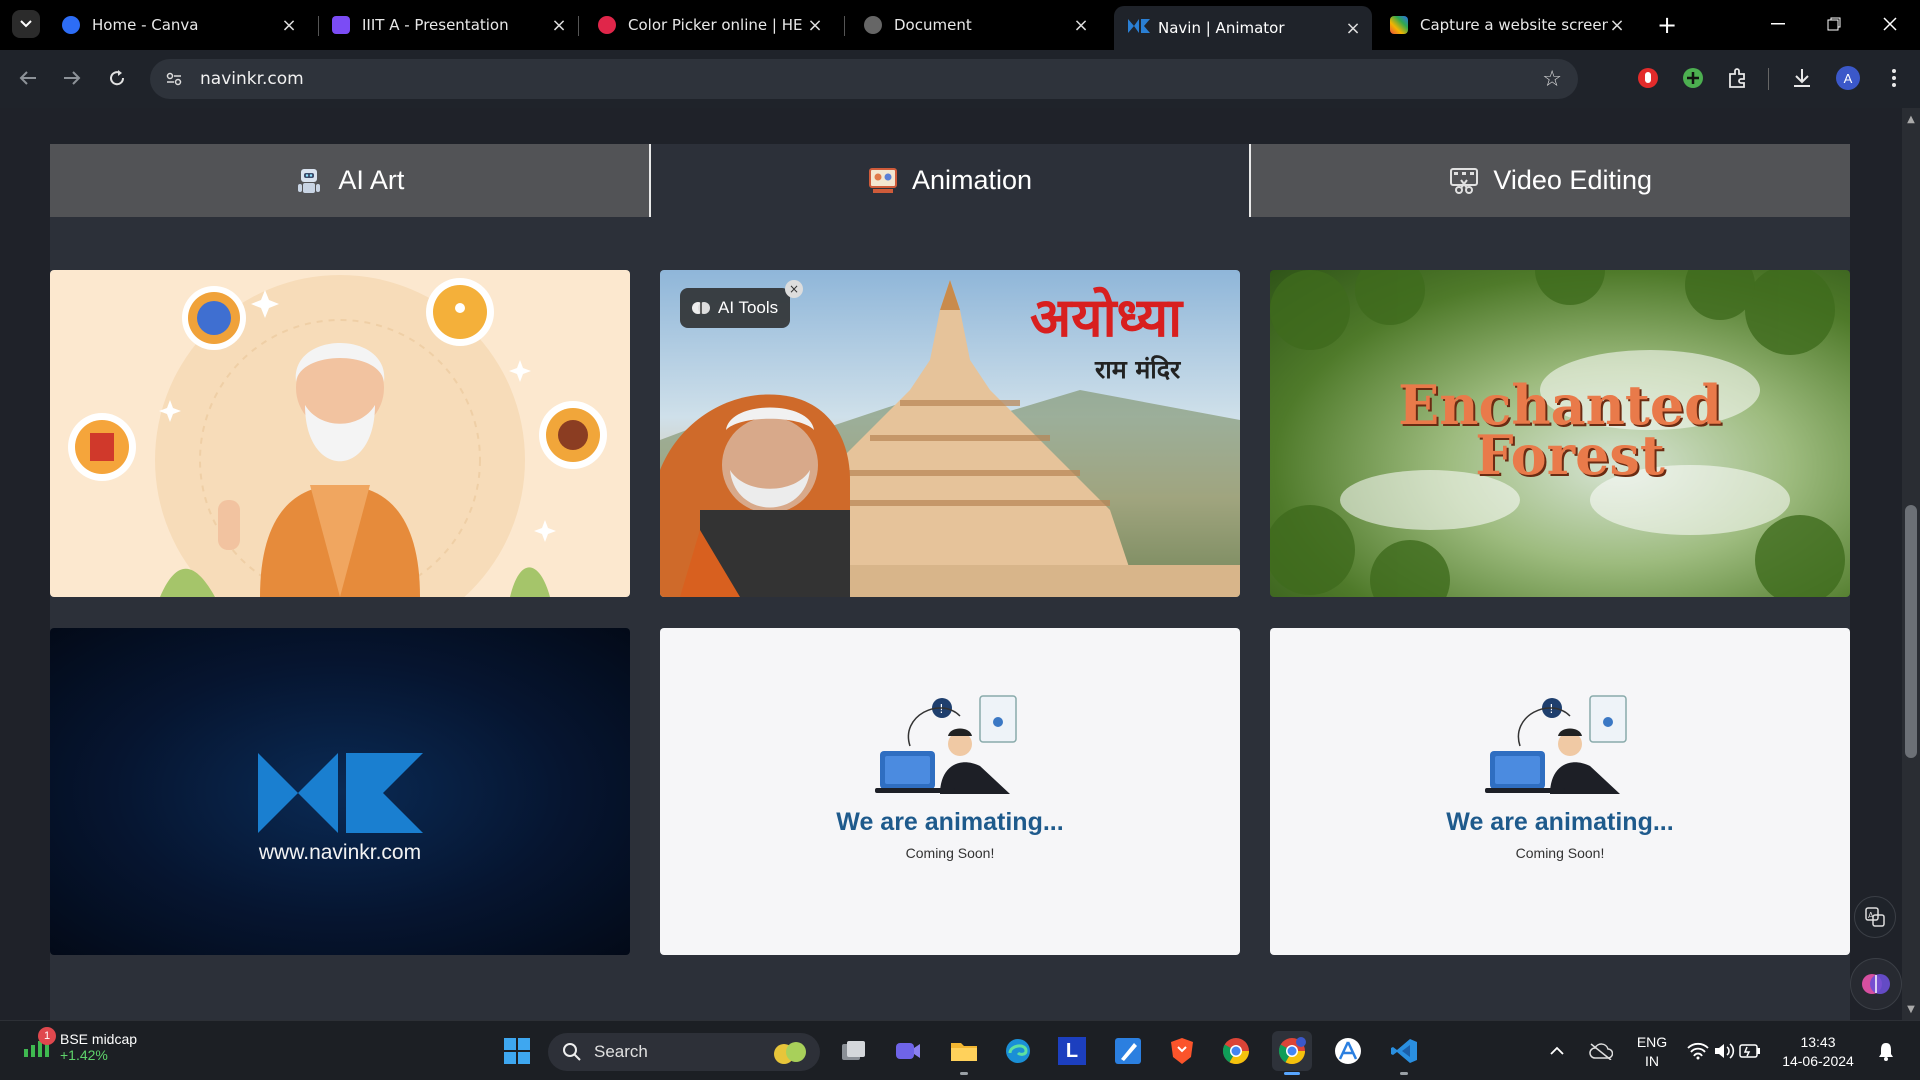 This screenshot has width=1920, height=1080. I want to click on date-text: 14-06-2024, so click(1818, 1061).